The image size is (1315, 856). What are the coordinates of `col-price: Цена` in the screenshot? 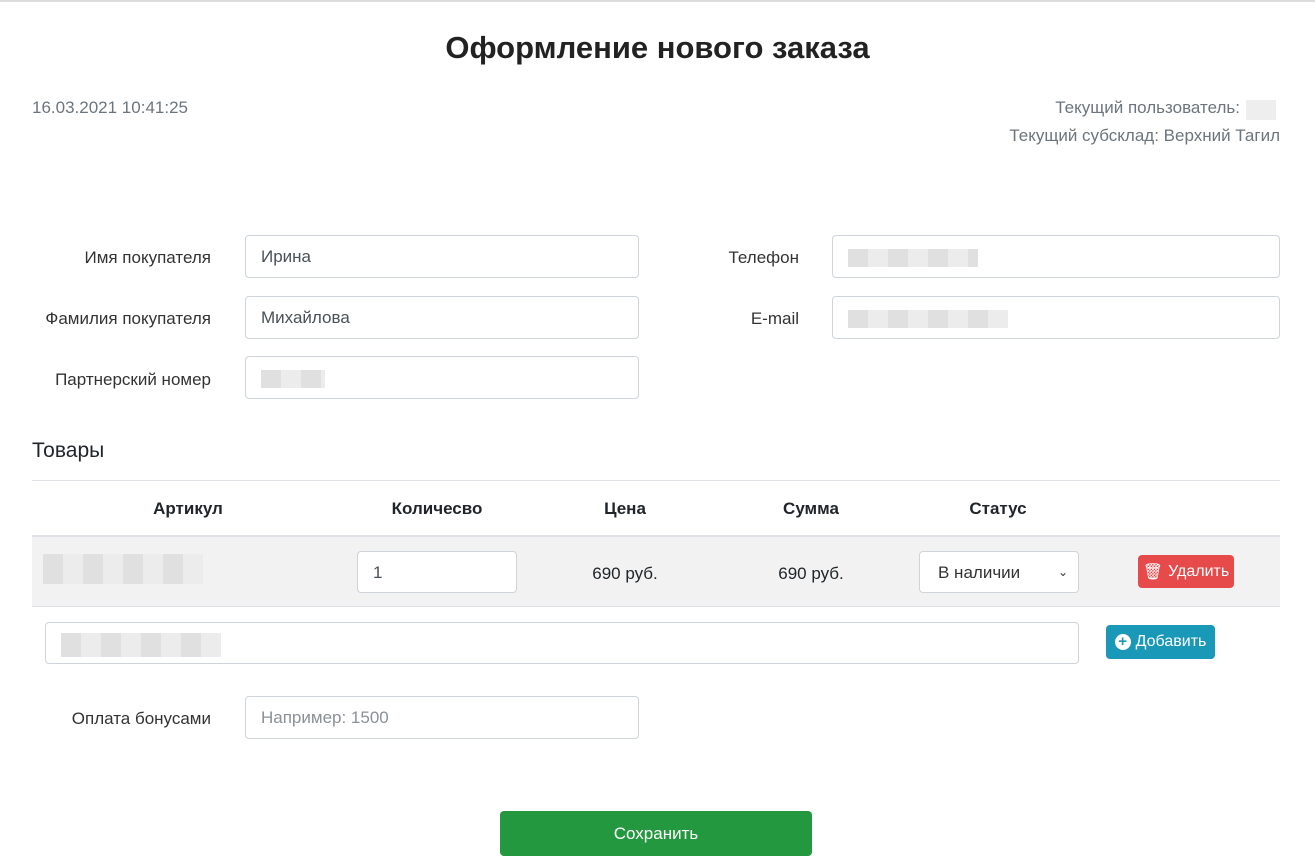 It's located at (625, 508).